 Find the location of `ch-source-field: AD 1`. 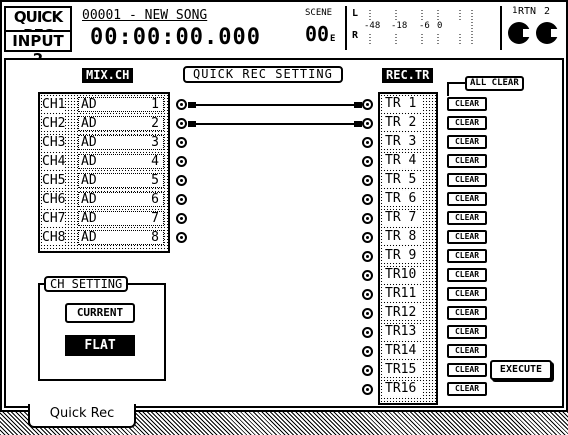

ch-source-field: AD 1 is located at coordinates (121, 104).